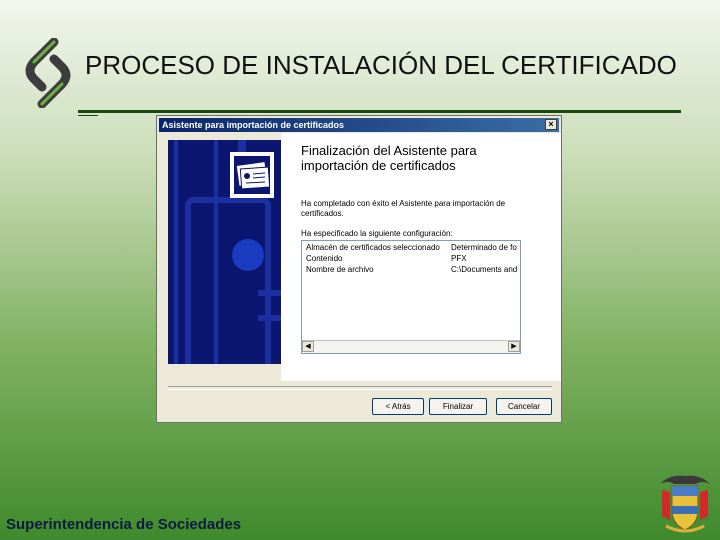 The width and height of the screenshot is (720, 540). What do you see at coordinates (340, 269) in the screenshot?
I see `setting-name: Nombre de archivo` at bounding box center [340, 269].